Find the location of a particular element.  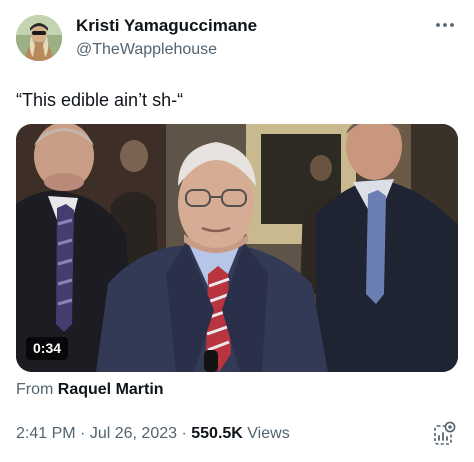

attribution-line: From Raquel Martin is located at coordinates (90, 390).